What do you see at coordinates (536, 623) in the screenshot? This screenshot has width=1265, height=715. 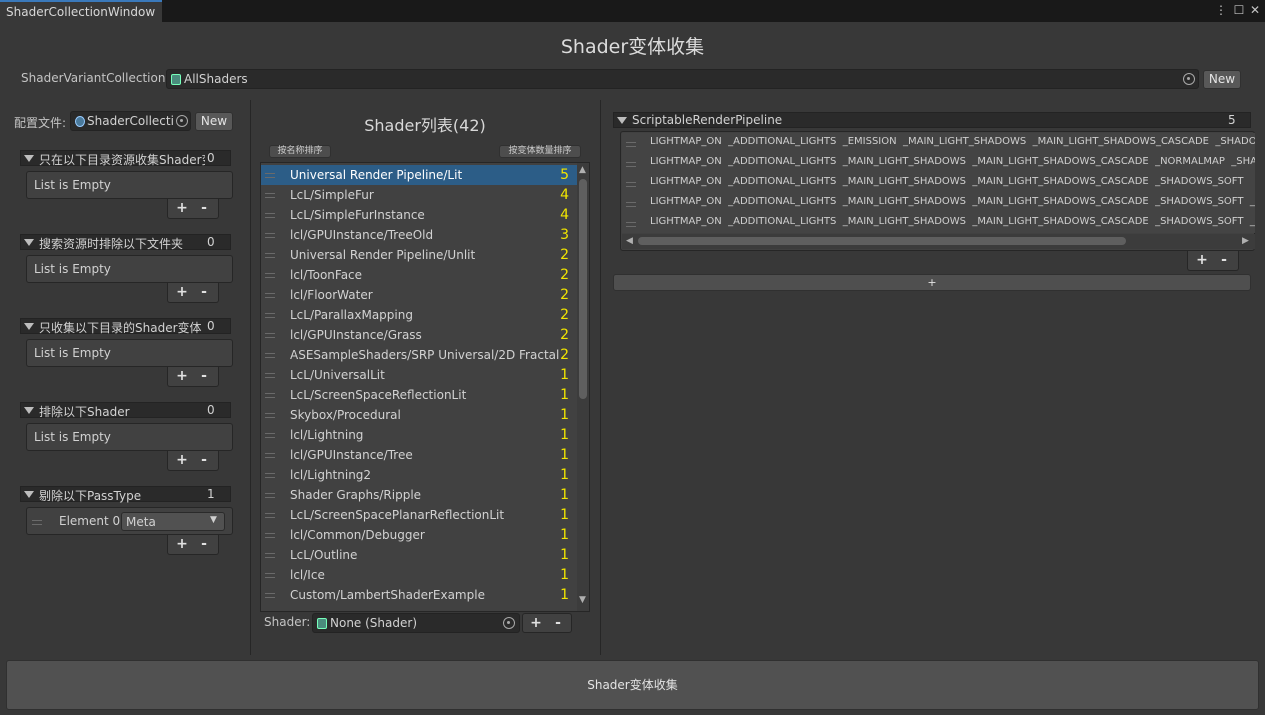 I see `add-shader-button: +` at bounding box center [536, 623].